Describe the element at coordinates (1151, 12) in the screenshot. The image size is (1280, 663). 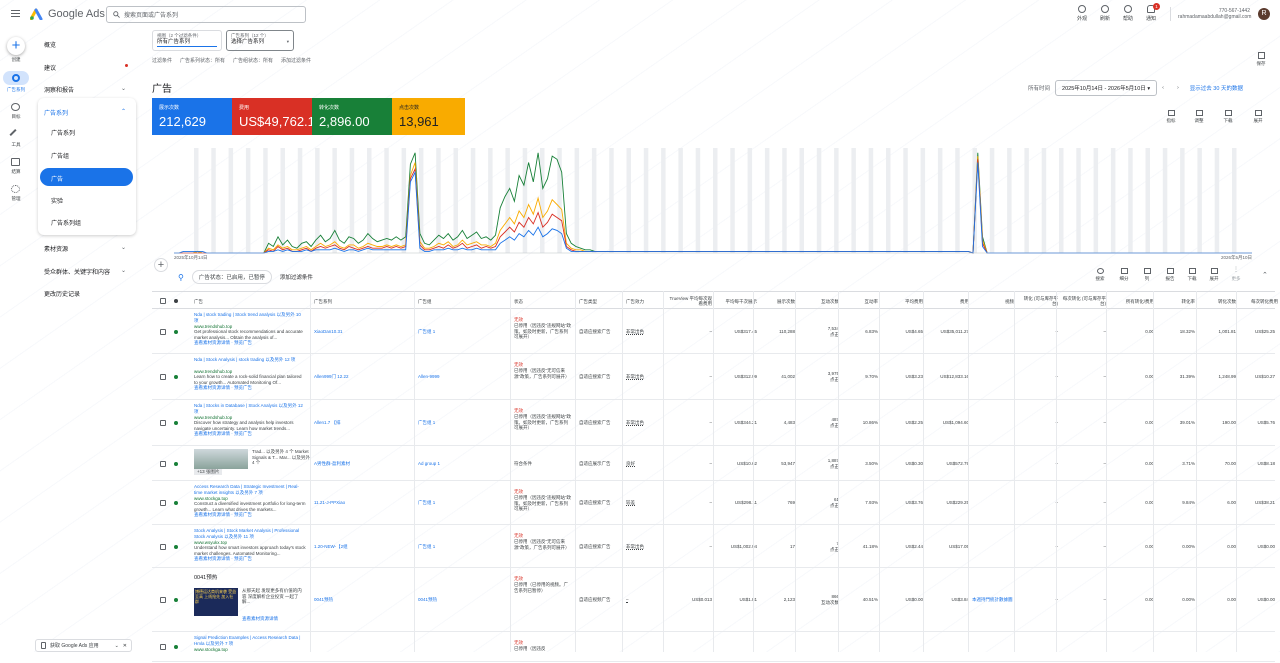
I see `notifications-button: 通知 1` at that location.